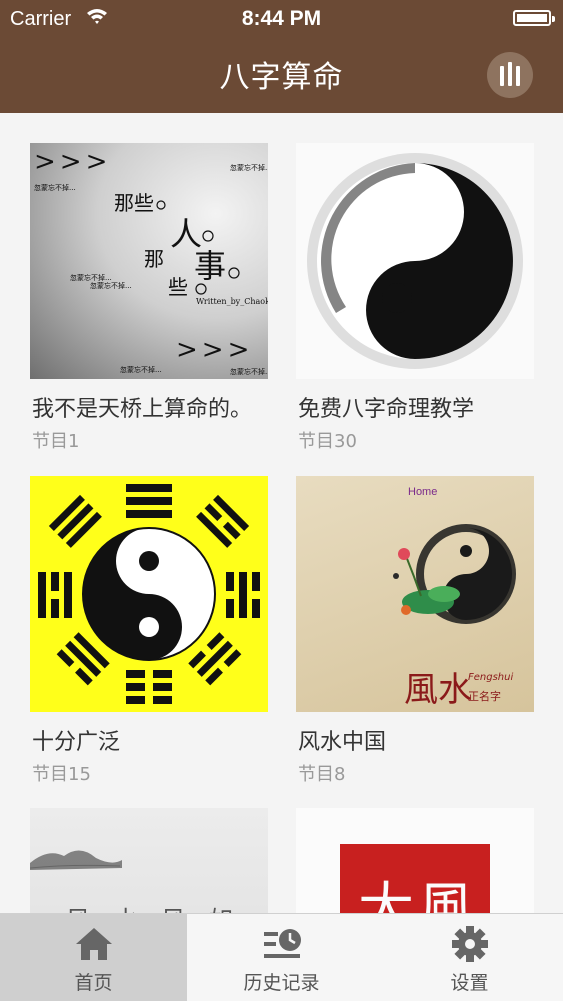  What do you see at coordinates (76, 742) in the screenshot?
I see `album-title: 十分广泛` at bounding box center [76, 742].